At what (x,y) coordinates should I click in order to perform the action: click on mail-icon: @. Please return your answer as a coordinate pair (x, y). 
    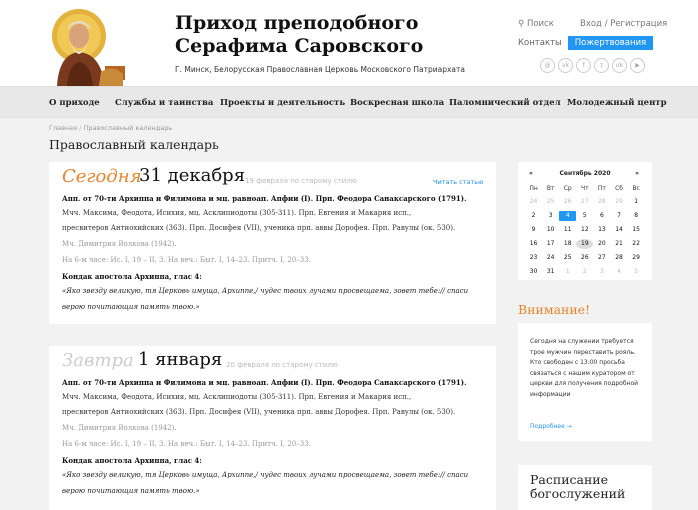
    Looking at the image, I should click on (547, 65).